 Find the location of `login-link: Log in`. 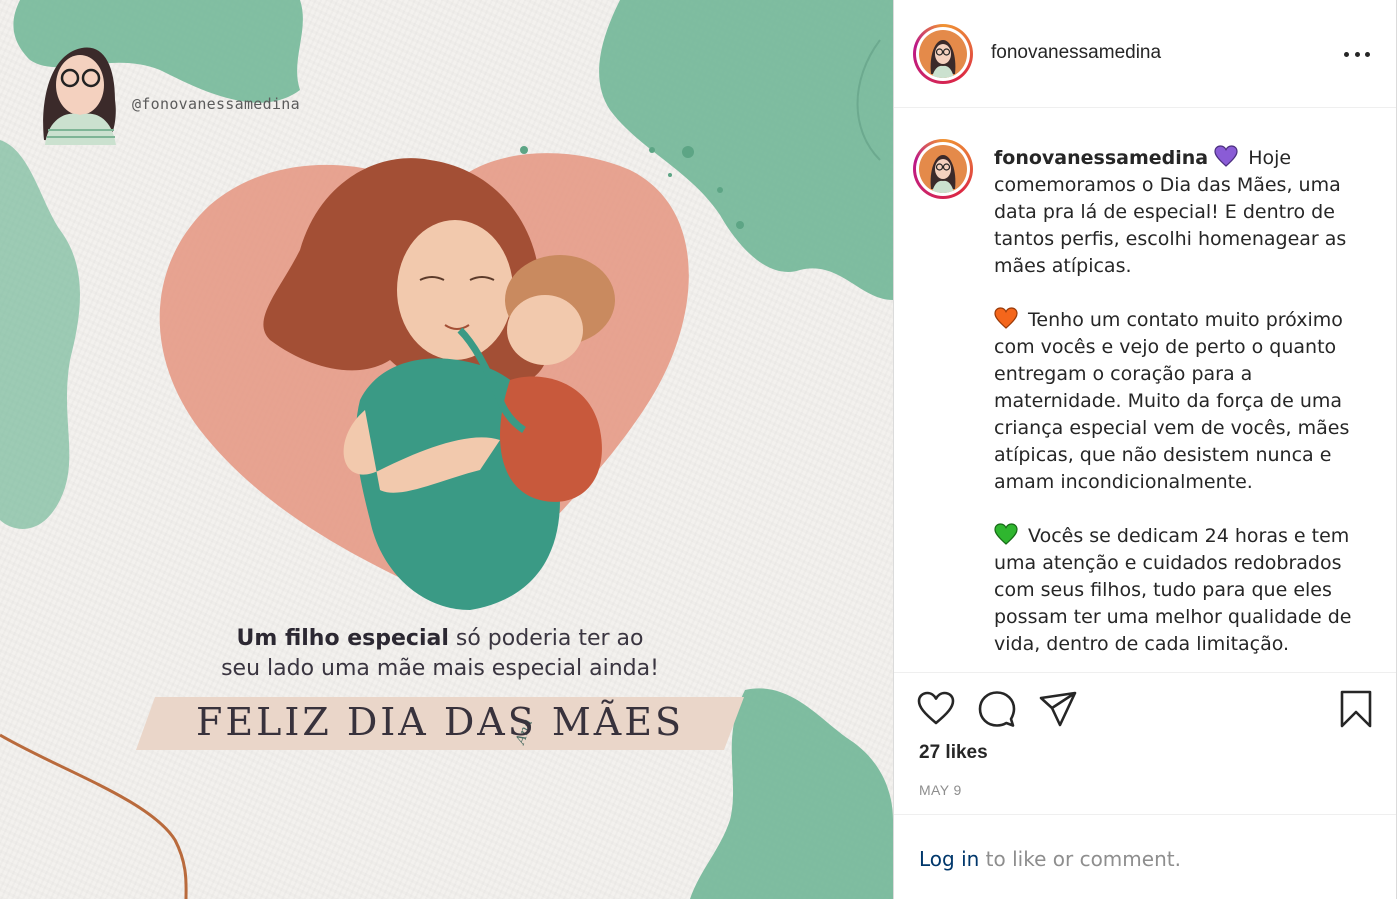

login-link: Log in is located at coordinates (949, 859).